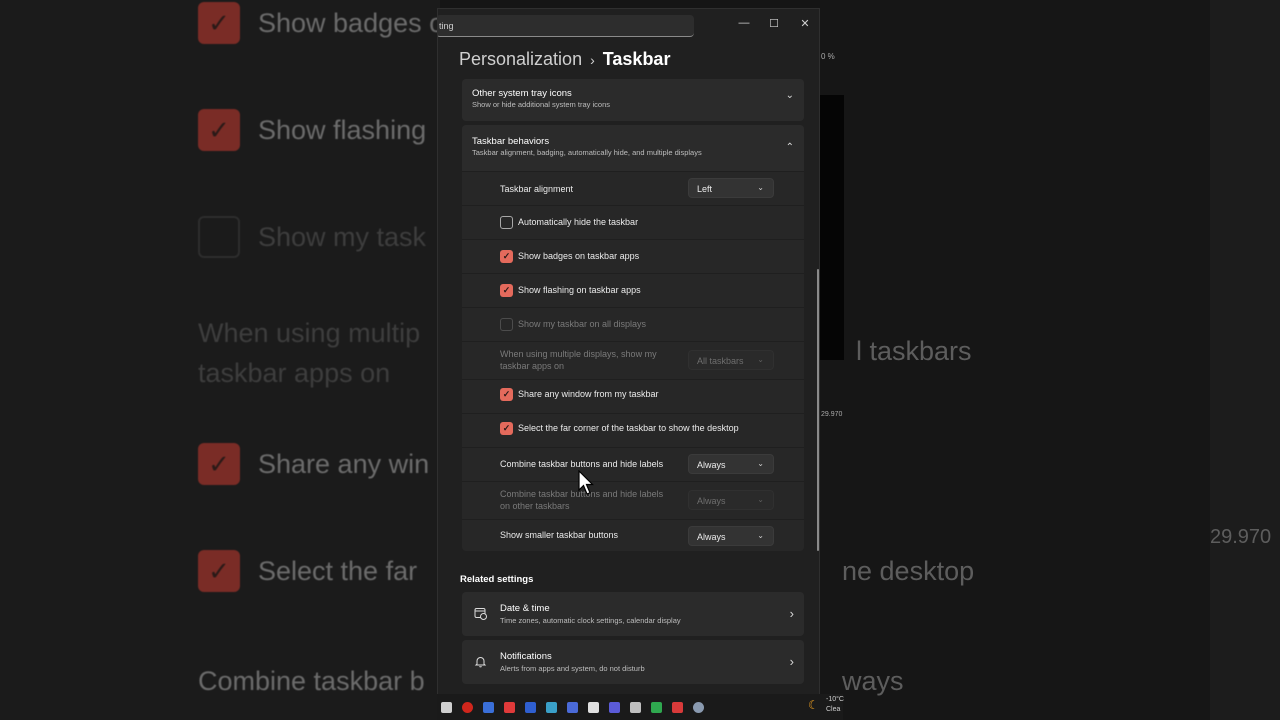 This screenshot has width=1280, height=720. I want to click on flashing-checkbox: ✓, so click(506, 290).